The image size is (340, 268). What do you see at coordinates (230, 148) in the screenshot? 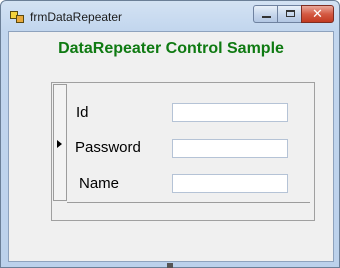
I see `password-field` at bounding box center [230, 148].